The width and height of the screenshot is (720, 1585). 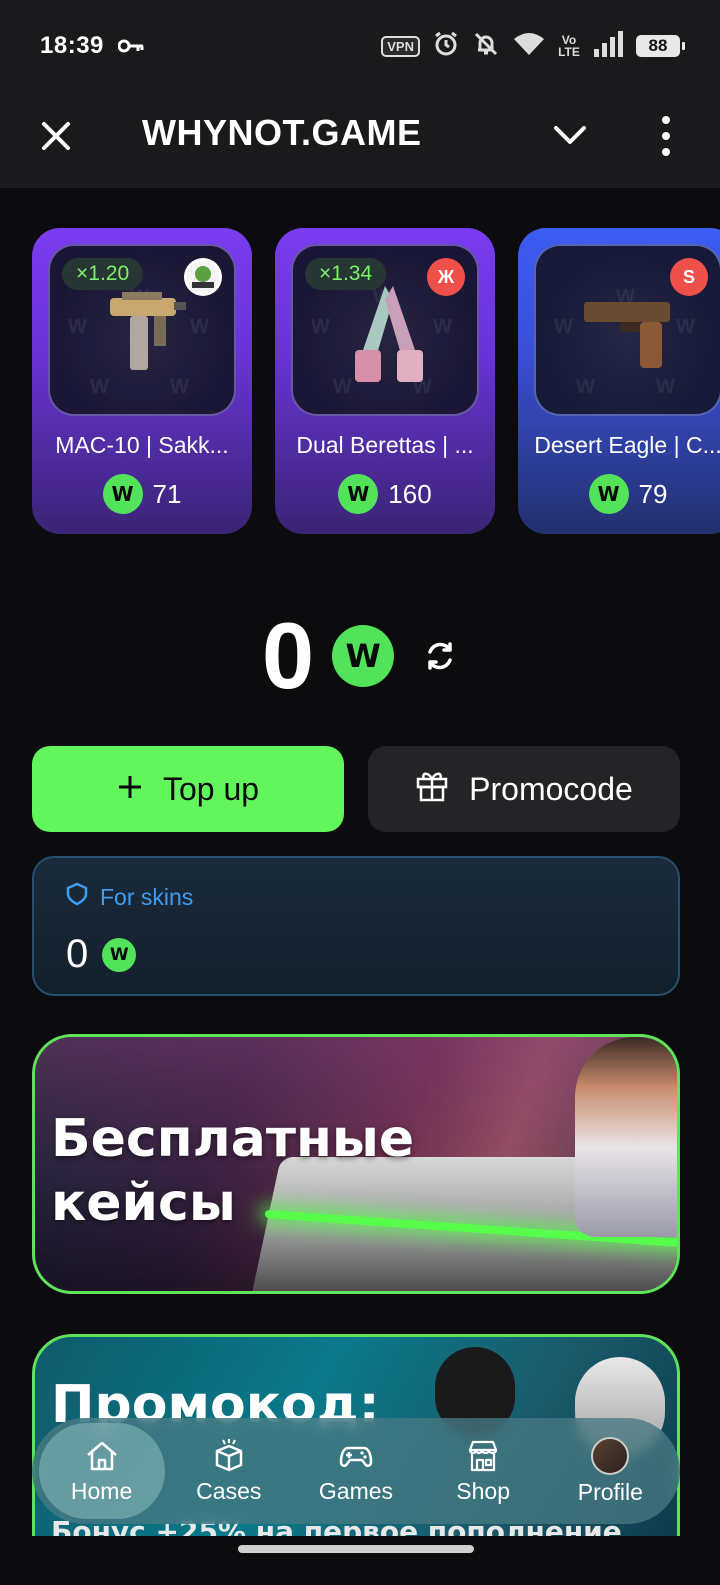 What do you see at coordinates (72, 45) in the screenshot?
I see `status-time: 18:39` at bounding box center [72, 45].